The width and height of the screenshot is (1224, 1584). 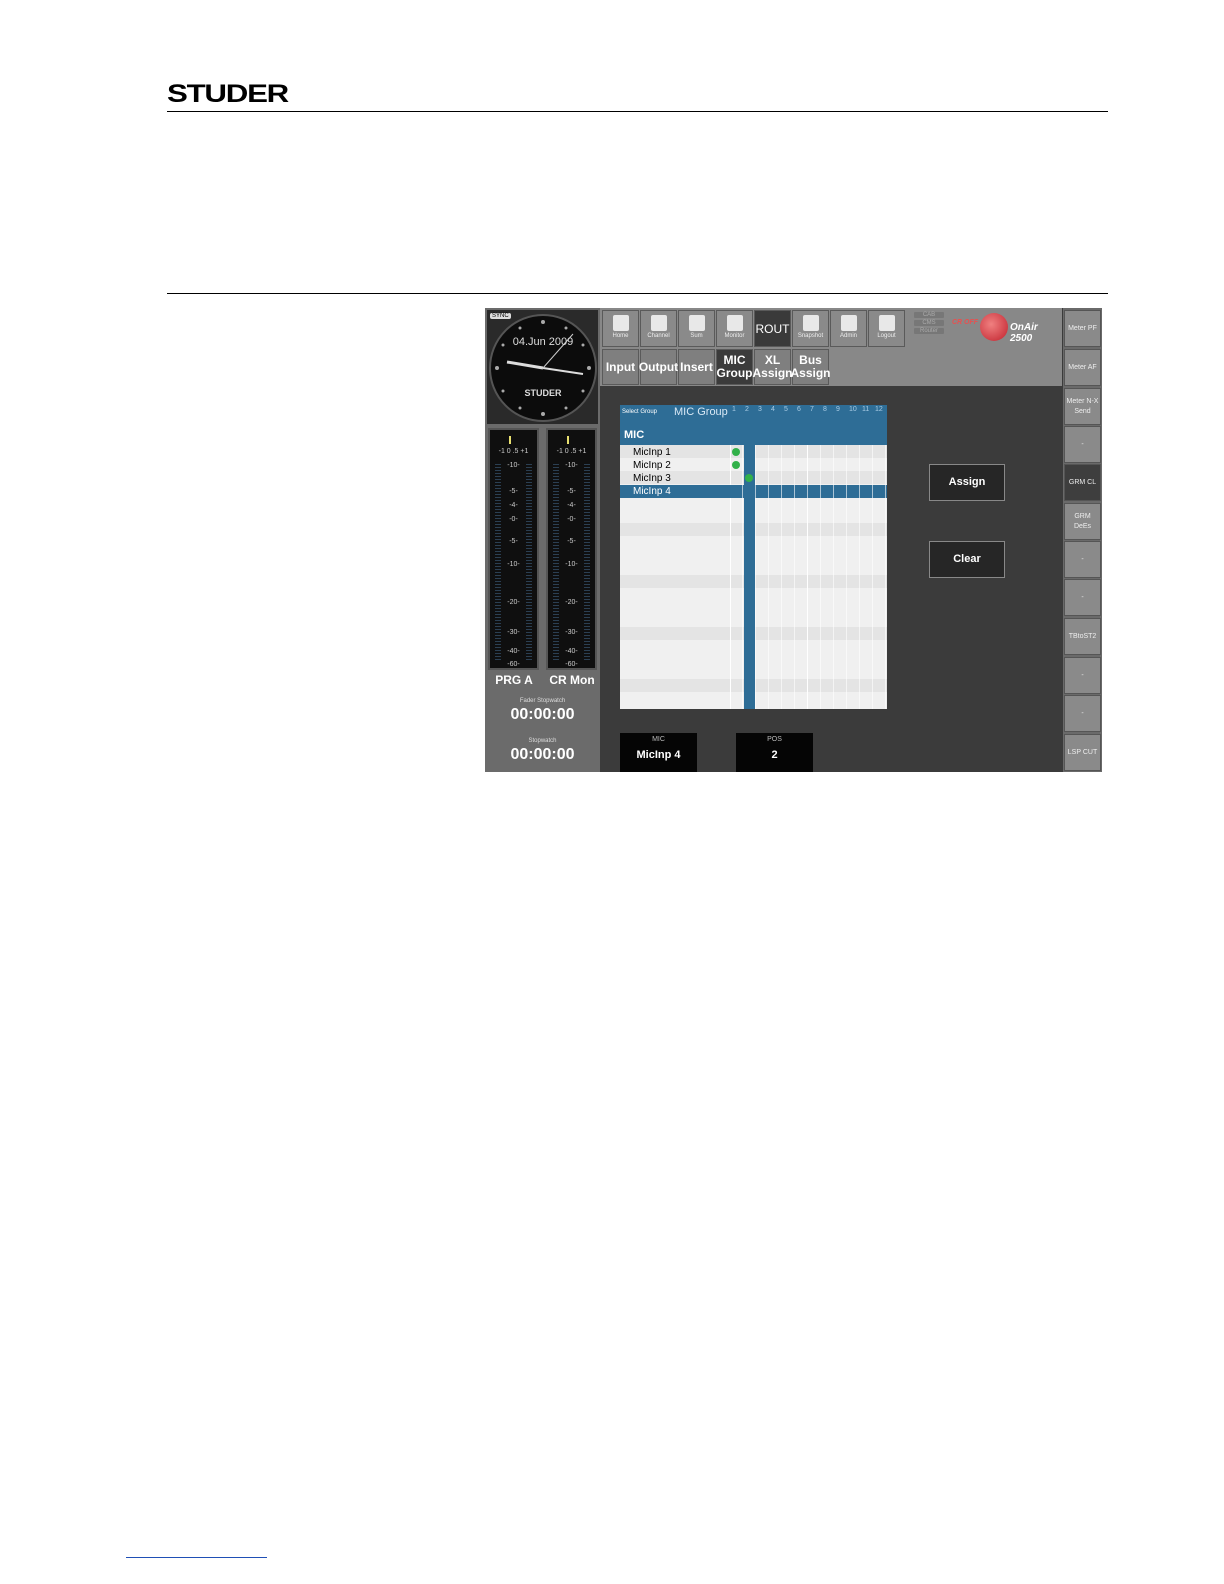 I want to click on logout-button: Logout, so click(x=886, y=328).